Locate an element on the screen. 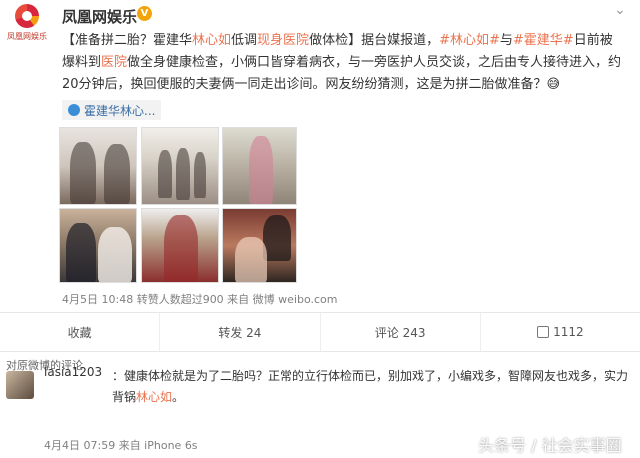 This screenshot has height=458, width=640. thumbs-up-icon is located at coordinates (543, 332).